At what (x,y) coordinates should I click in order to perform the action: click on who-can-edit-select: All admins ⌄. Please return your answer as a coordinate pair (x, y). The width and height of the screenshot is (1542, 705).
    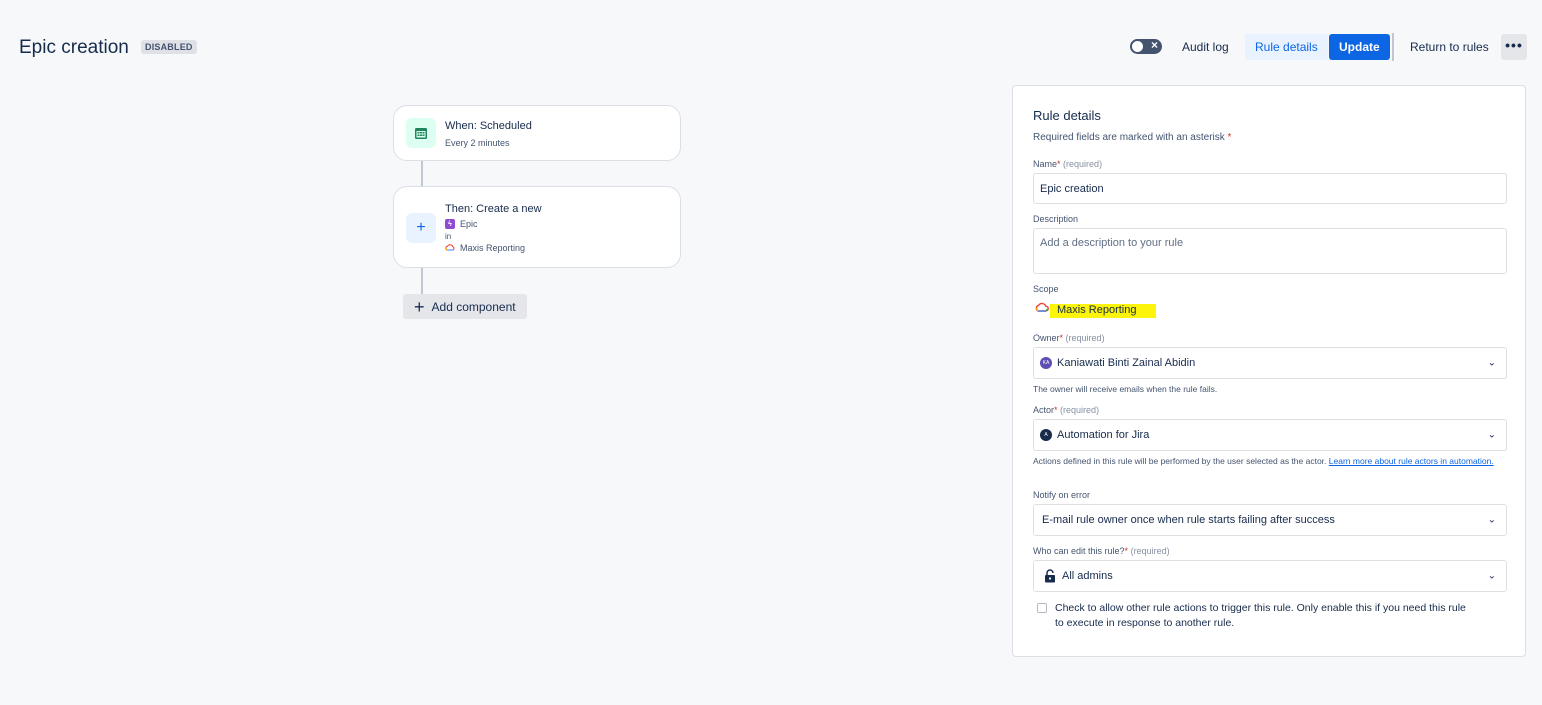
    Looking at the image, I should click on (1270, 576).